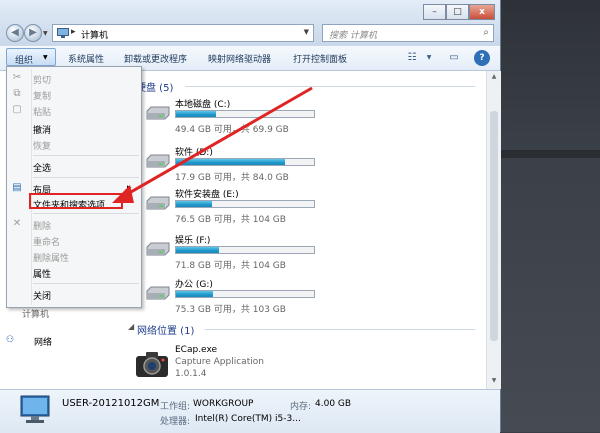 This screenshot has width=600, height=433. I want to click on menu-item: 复制, so click(42, 97).